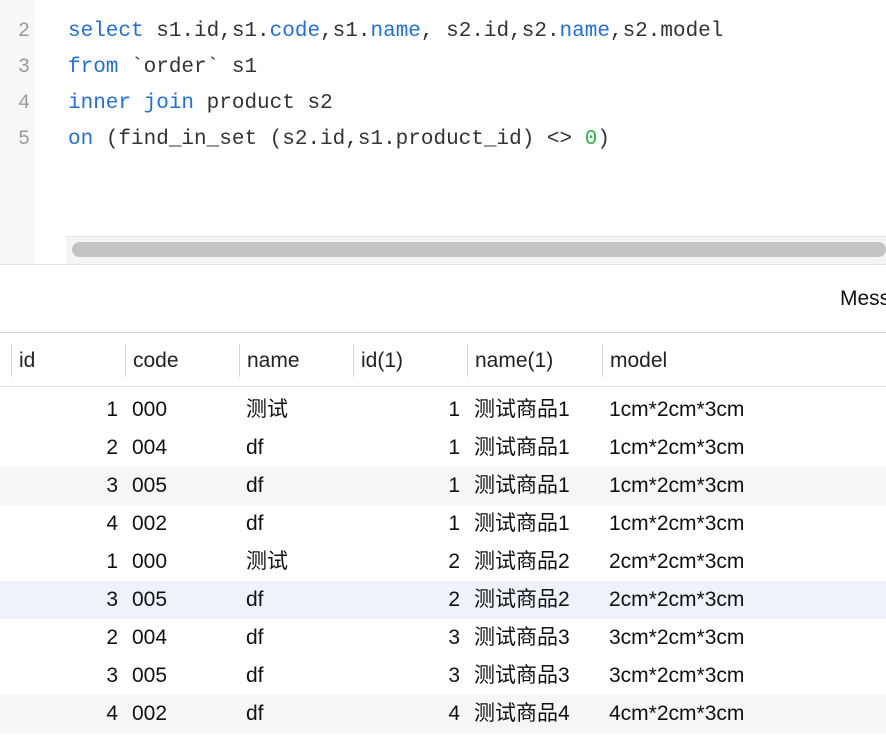 The width and height of the screenshot is (886, 754). Describe the element at coordinates (410, 360) in the screenshot. I see `column-header-id1: id(1)` at that location.